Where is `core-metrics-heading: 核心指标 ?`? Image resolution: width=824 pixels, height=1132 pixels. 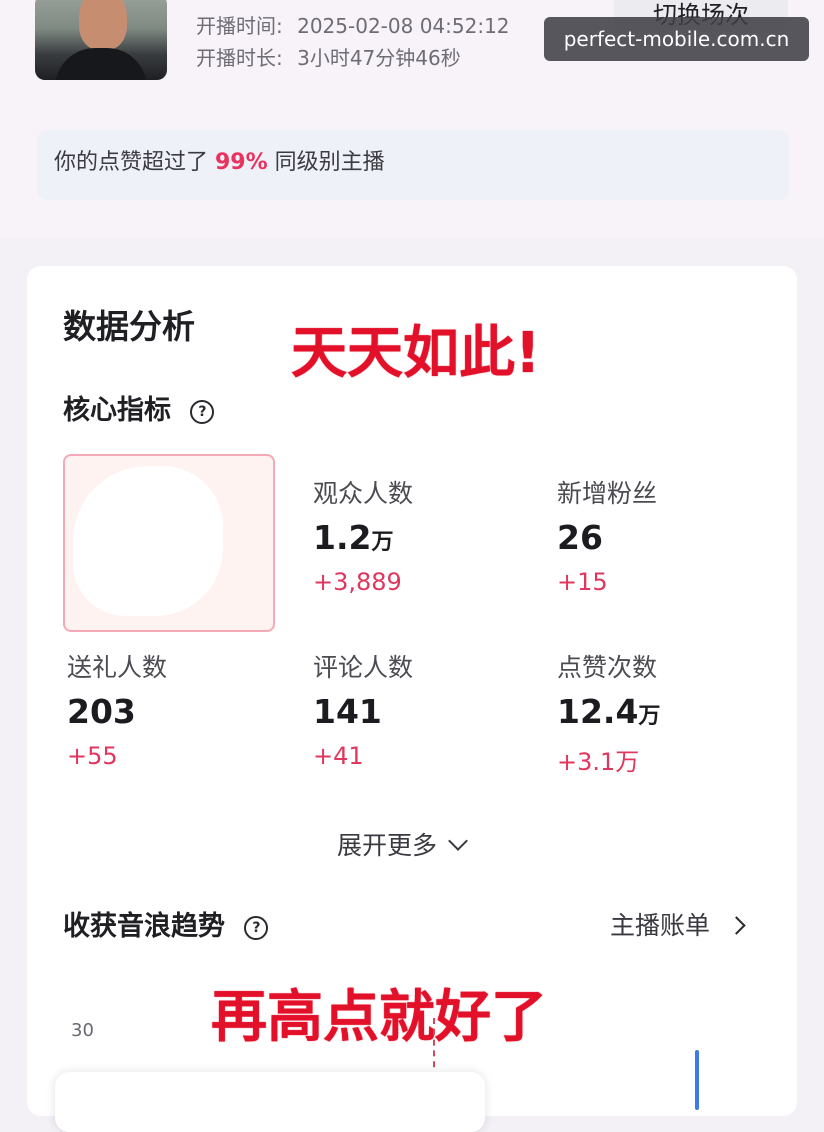 core-metrics-heading: 核心指标 ? is located at coordinates (139, 407).